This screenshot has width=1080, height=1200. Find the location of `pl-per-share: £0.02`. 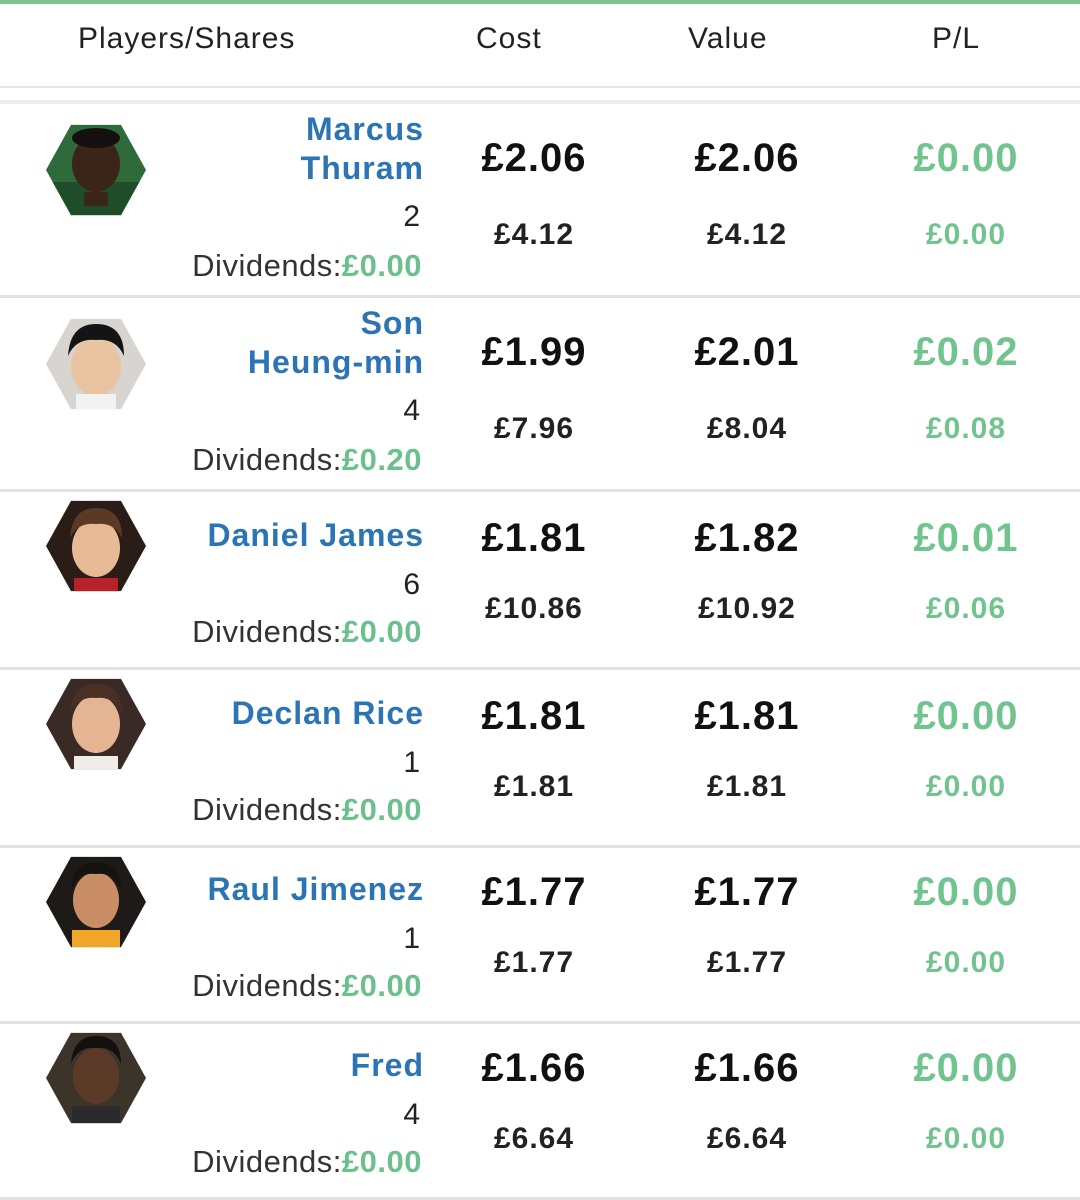

pl-per-share: £0.02 is located at coordinates (966, 352).